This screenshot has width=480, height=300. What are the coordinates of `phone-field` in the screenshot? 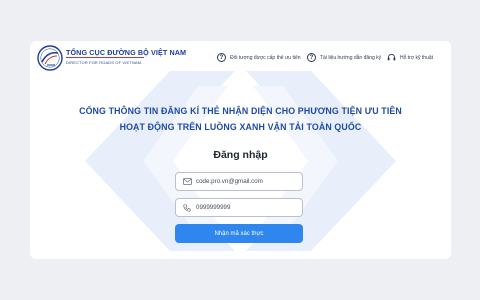 It's located at (239, 207).